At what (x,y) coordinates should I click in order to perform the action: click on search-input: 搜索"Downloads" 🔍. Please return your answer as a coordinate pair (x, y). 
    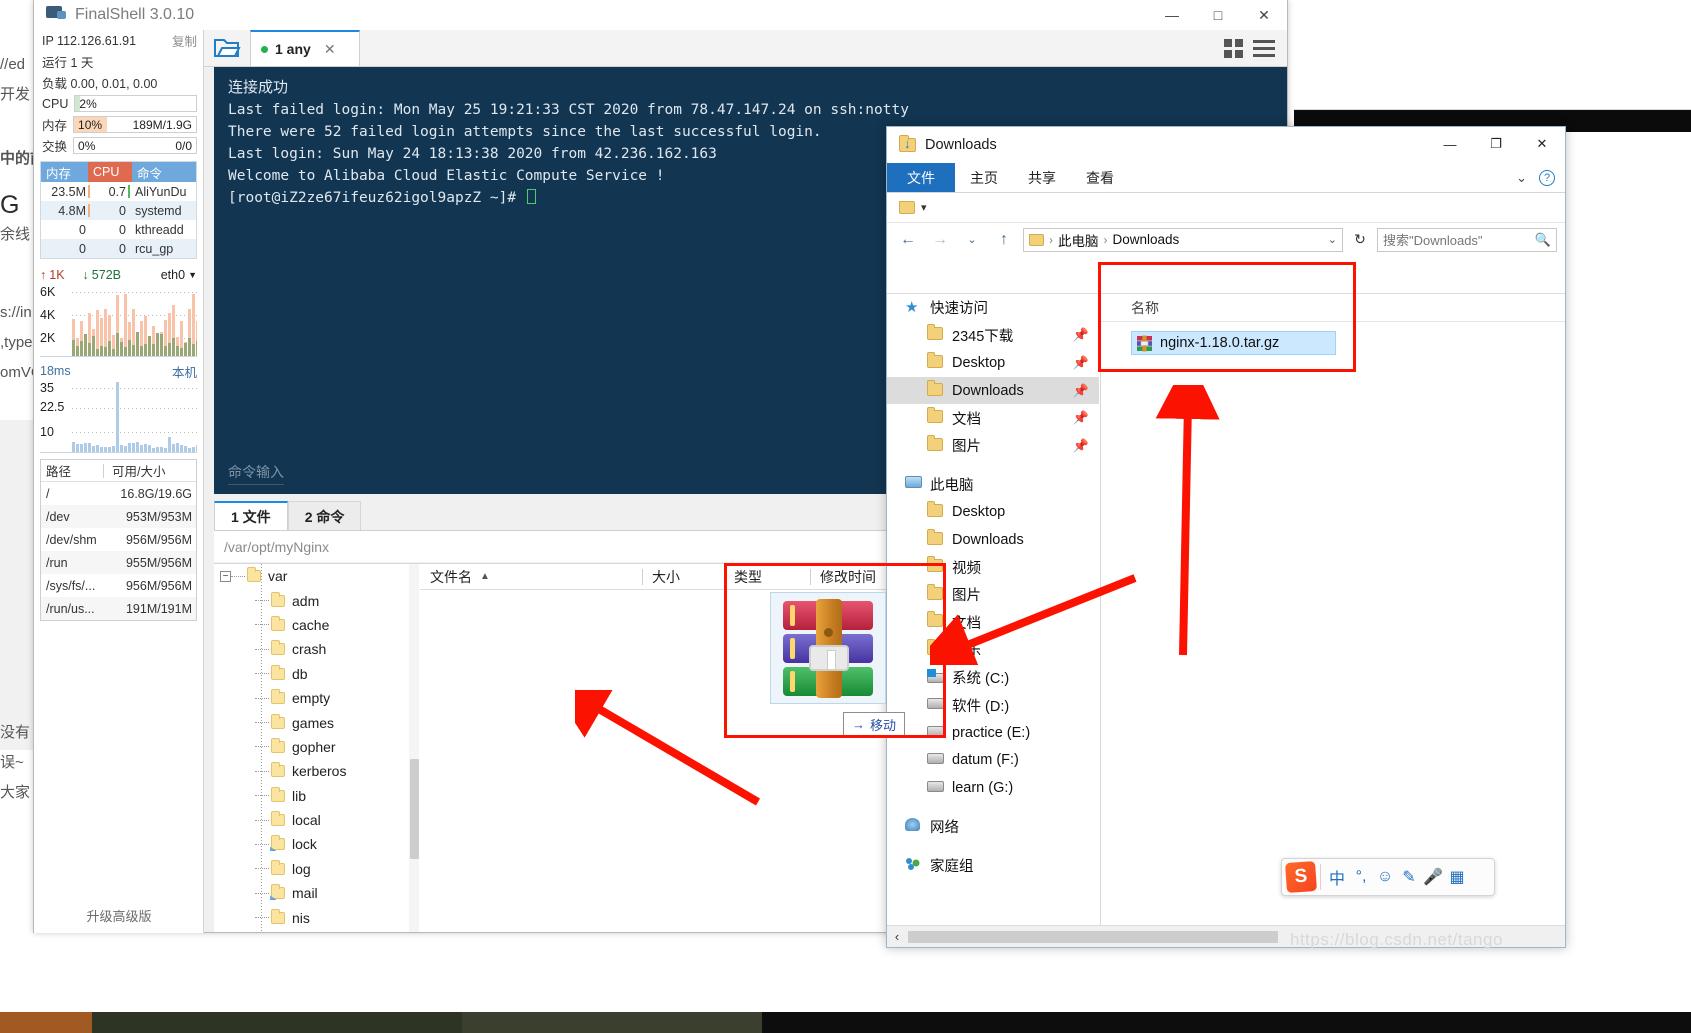
    Looking at the image, I should click on (1467, 239).